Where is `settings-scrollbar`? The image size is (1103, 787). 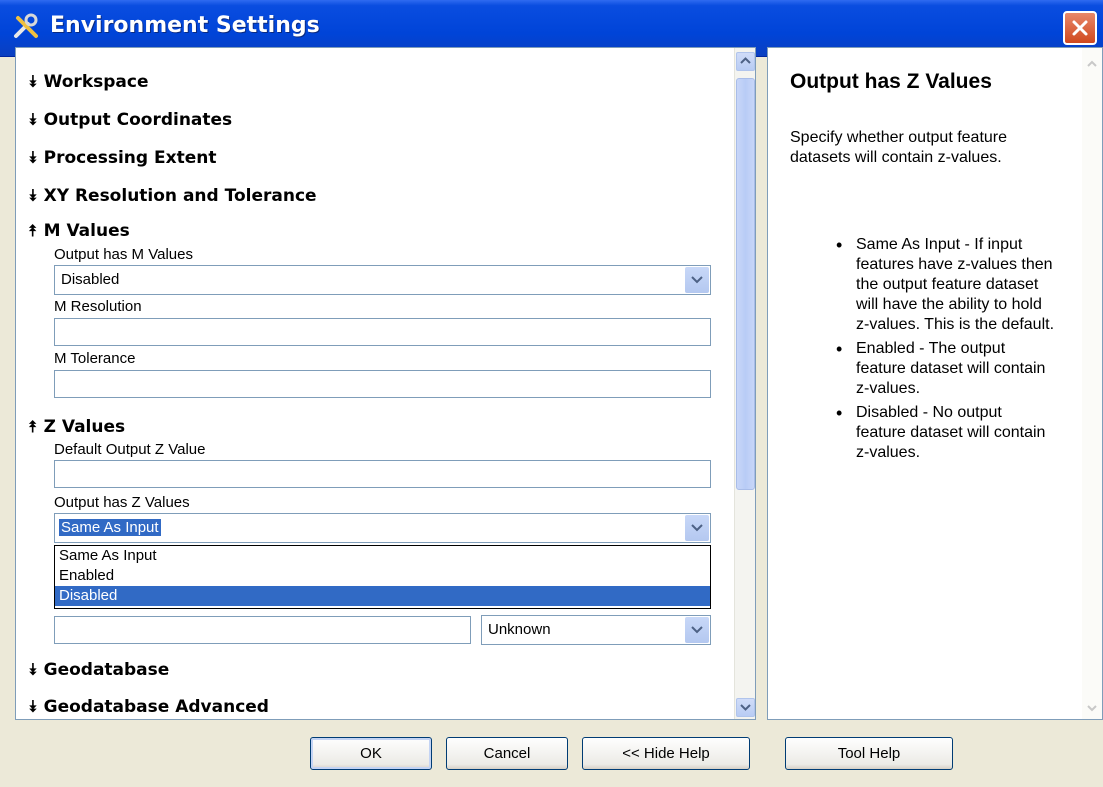
settings-scrollbar is located at coordinates (744, 383).